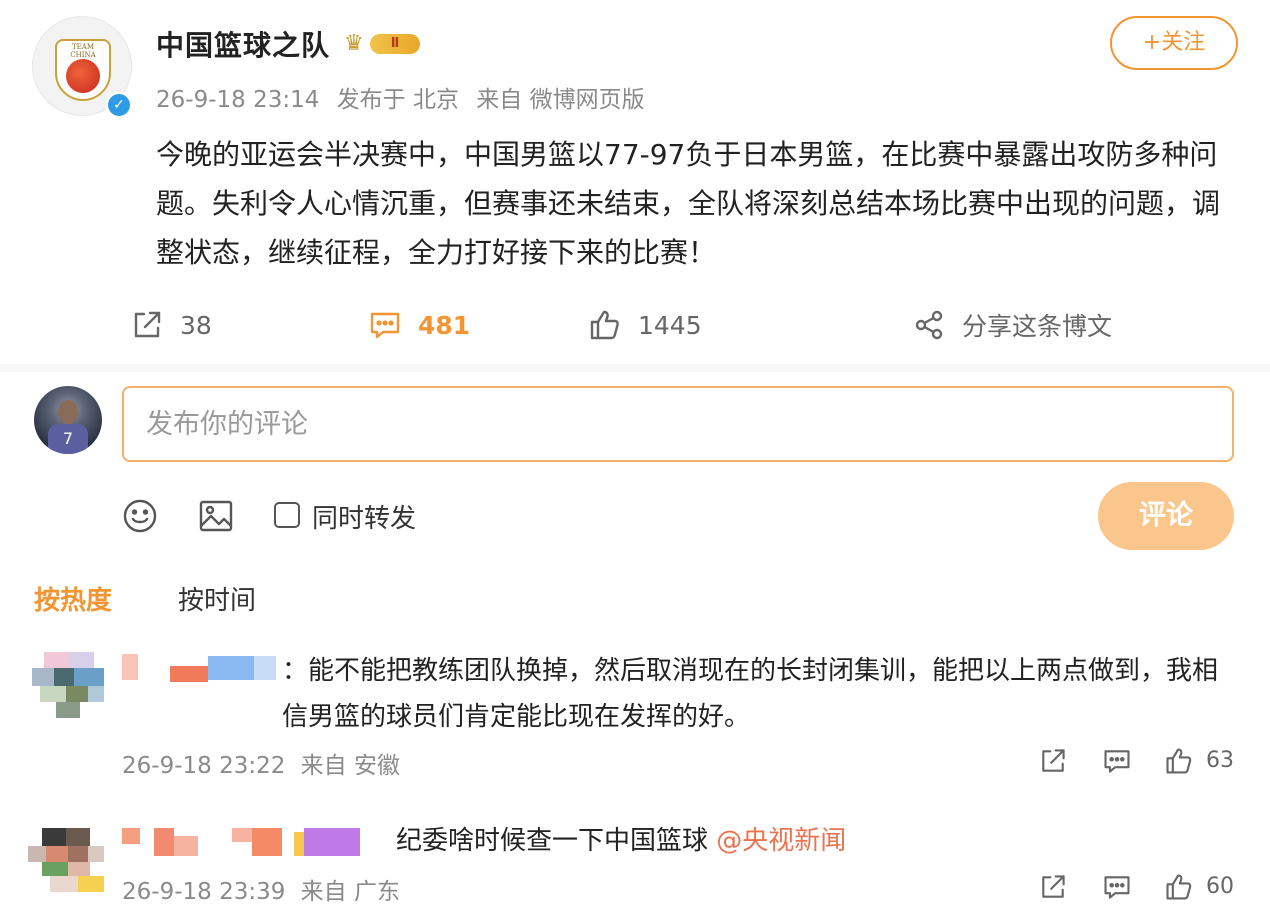 Image resolution: width=1270 pixels, height=918 pixels. I want to click on comment-time: 26-9-18 23:22, so click(204, 766).